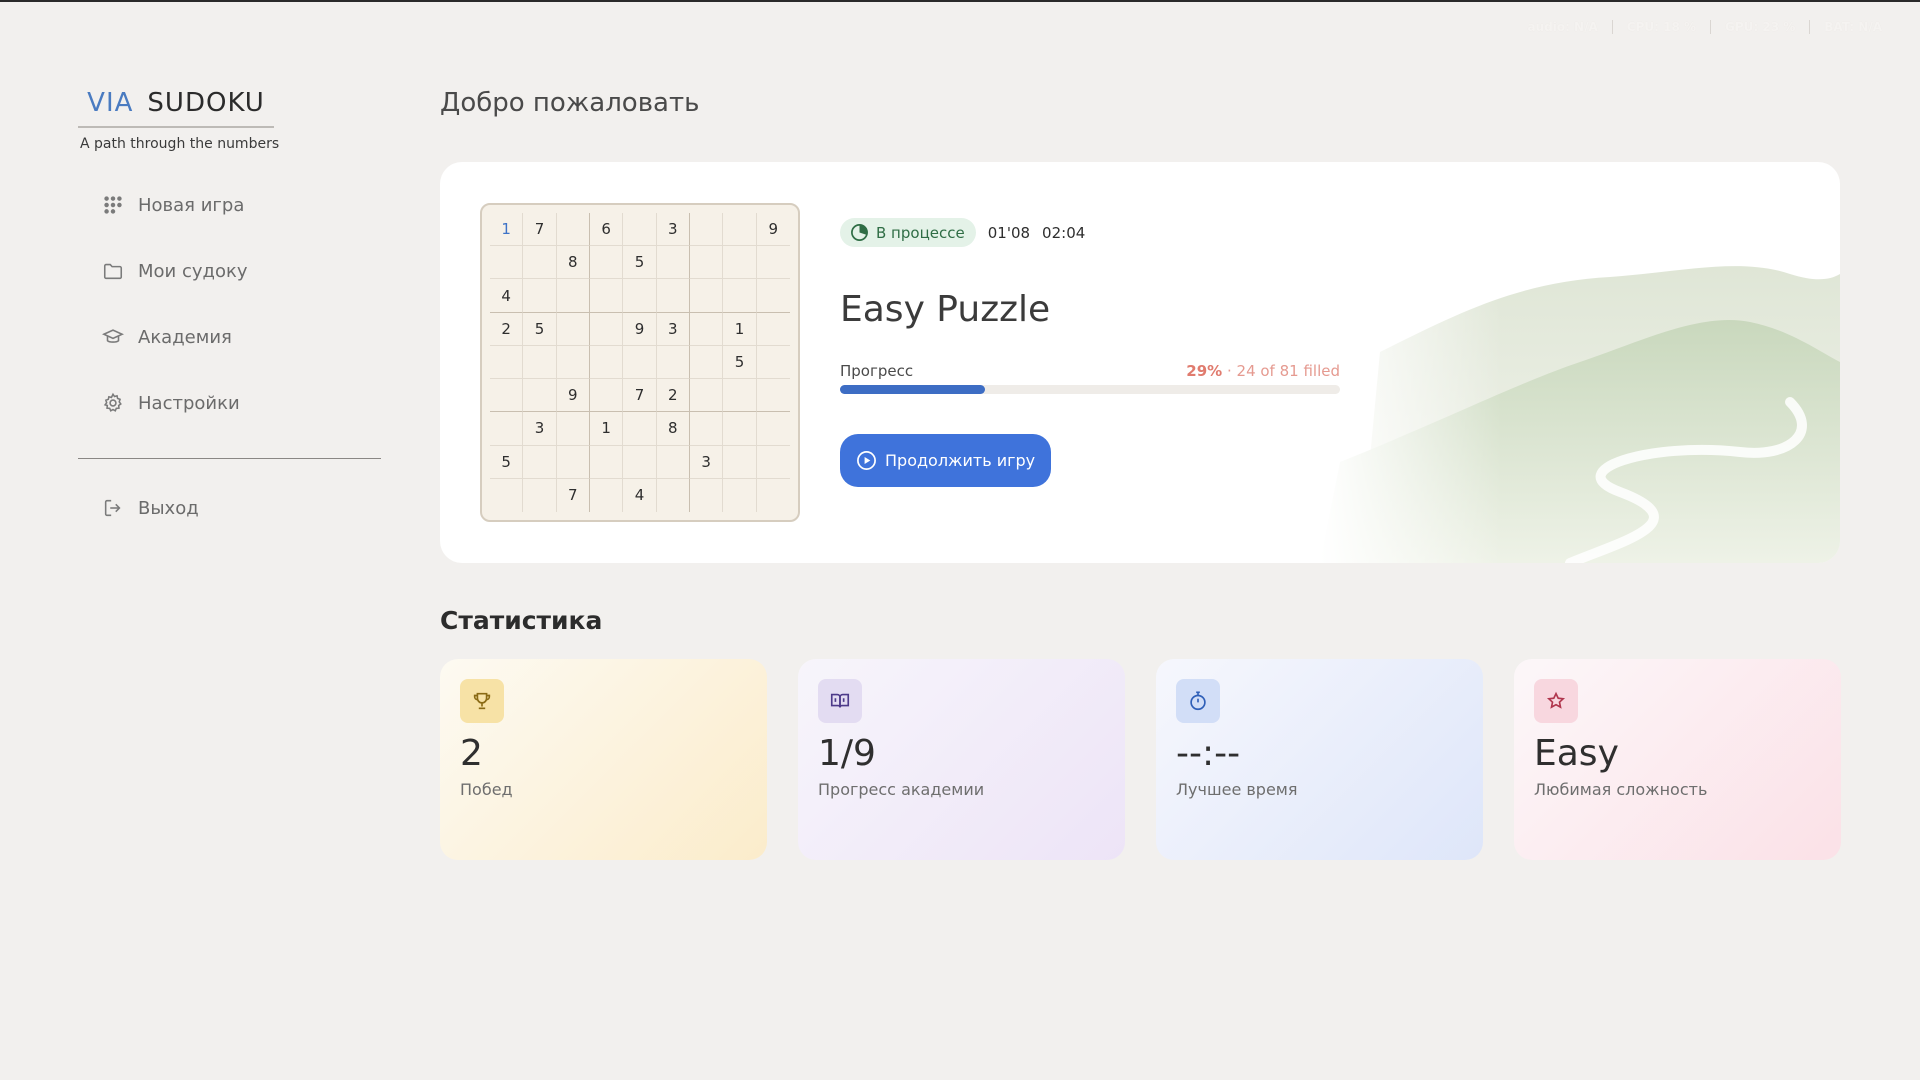  I want to click on brand-logo: VIA SUDOKU, so click(176, 104).